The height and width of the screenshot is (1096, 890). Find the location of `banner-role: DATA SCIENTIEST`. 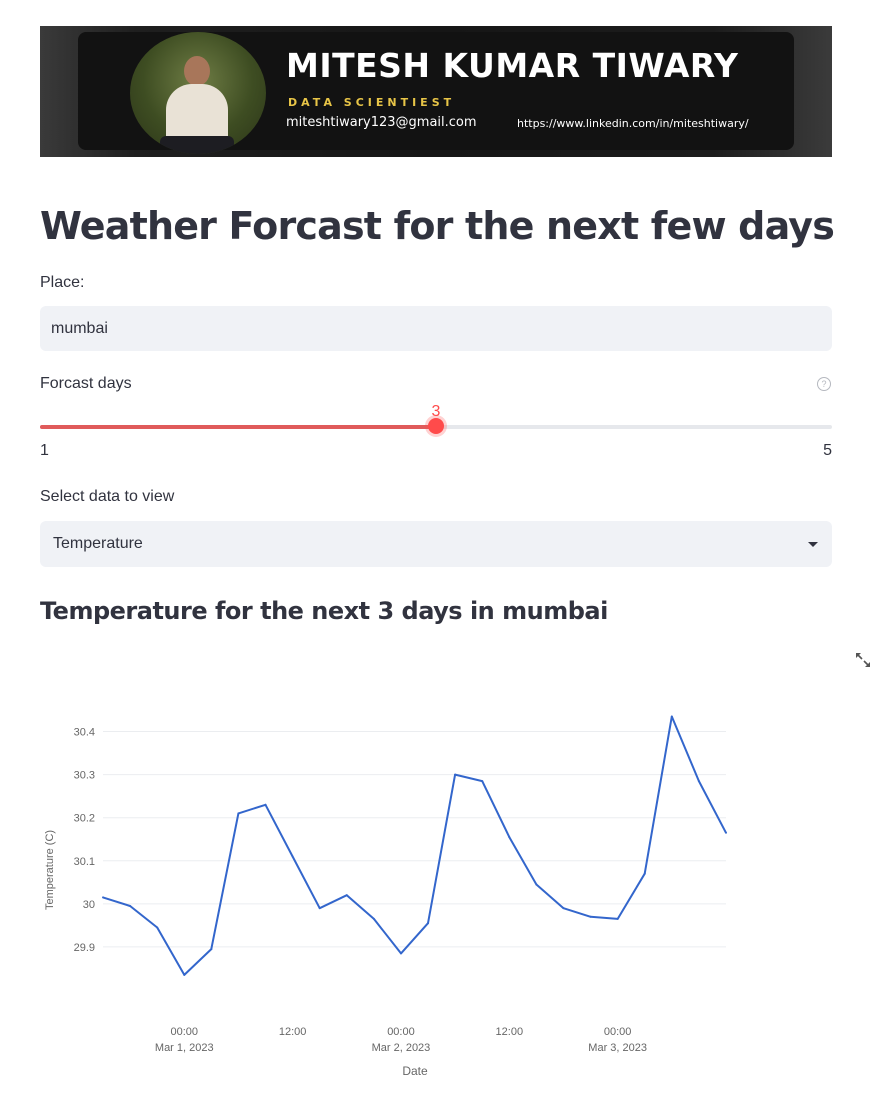

banner-role: DATA SCIENTIEST is located at coordinates (372, 102).